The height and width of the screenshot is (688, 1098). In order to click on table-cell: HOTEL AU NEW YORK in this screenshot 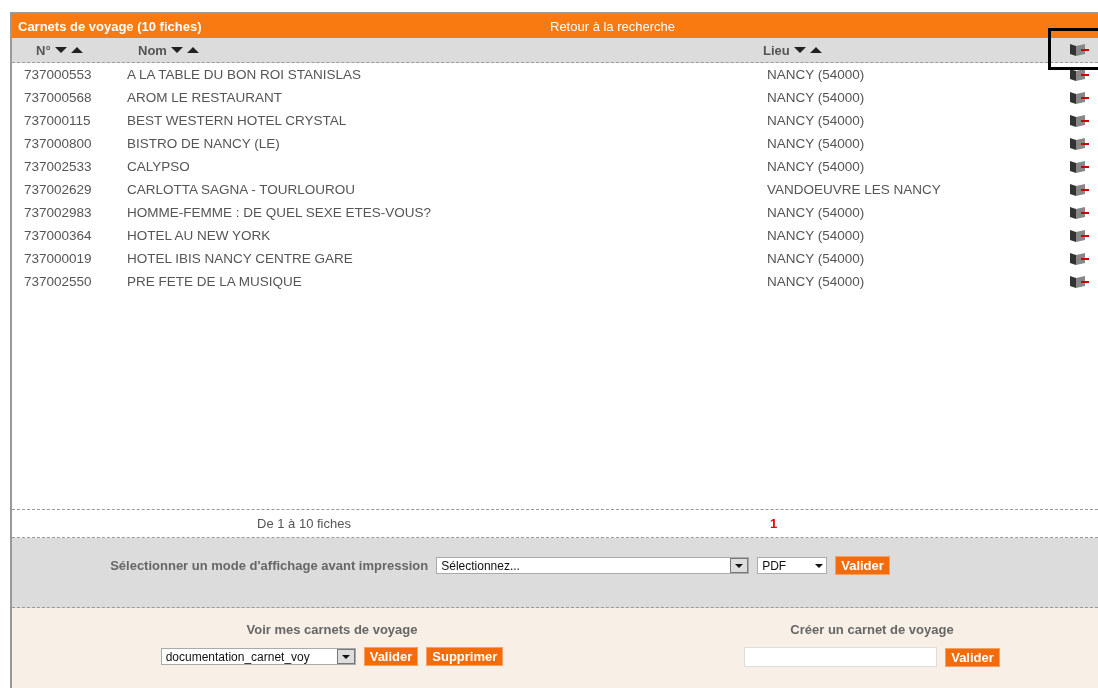, I will do `click(199, 235)`.